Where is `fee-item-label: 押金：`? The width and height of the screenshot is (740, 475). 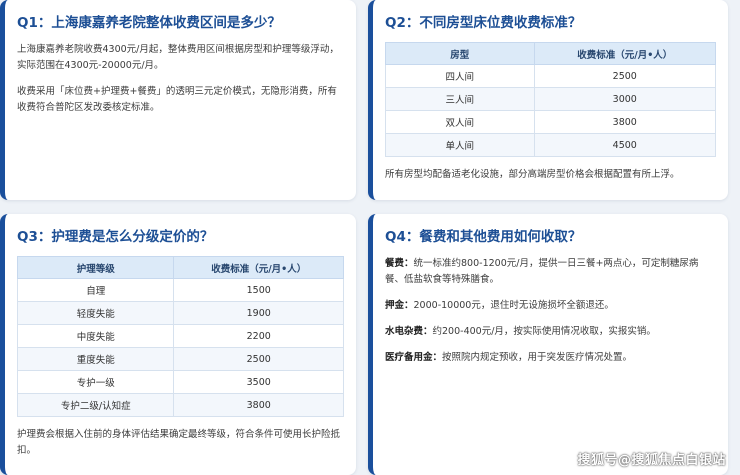 fee-item-label: 押金： is located at coordinates (399, 305).